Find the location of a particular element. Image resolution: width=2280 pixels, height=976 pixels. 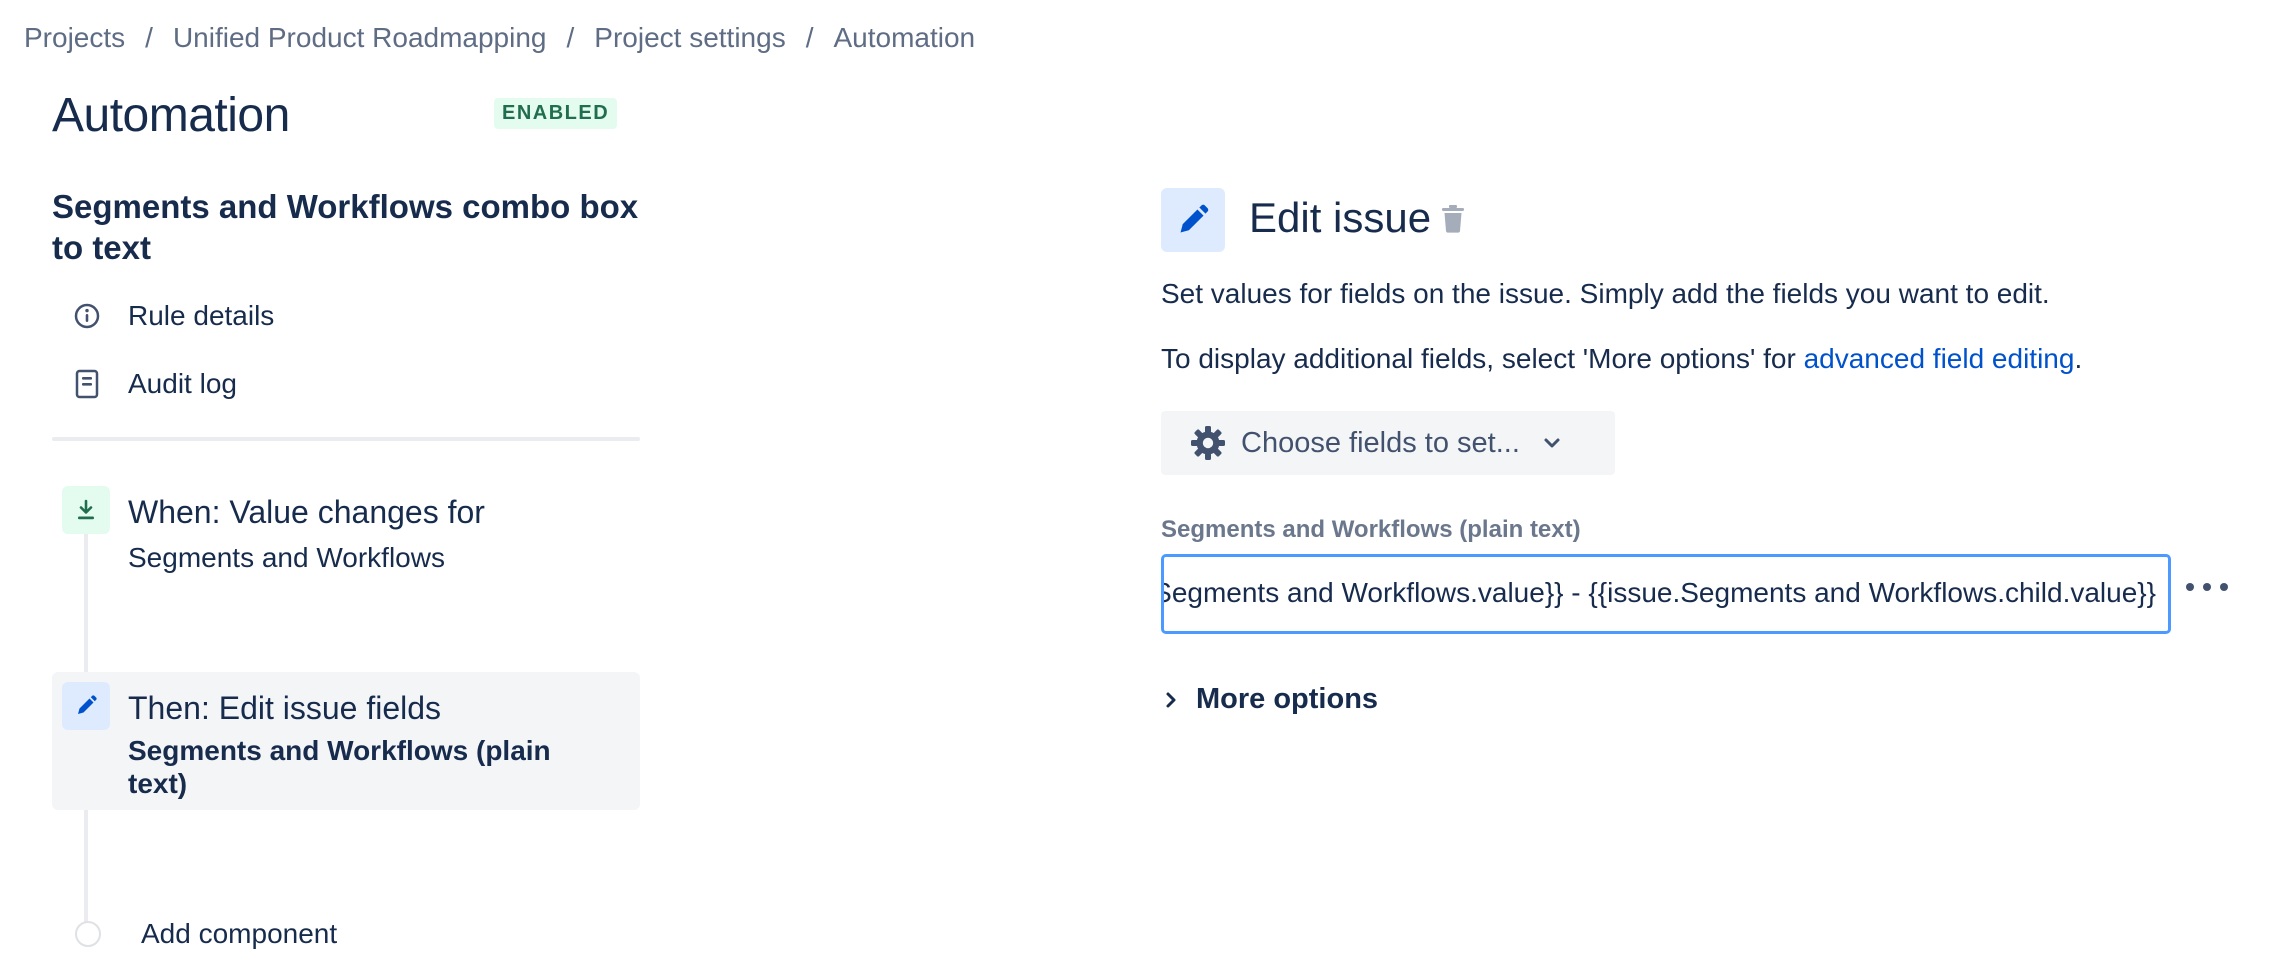

info-icon is located at coordinates (87, 316).